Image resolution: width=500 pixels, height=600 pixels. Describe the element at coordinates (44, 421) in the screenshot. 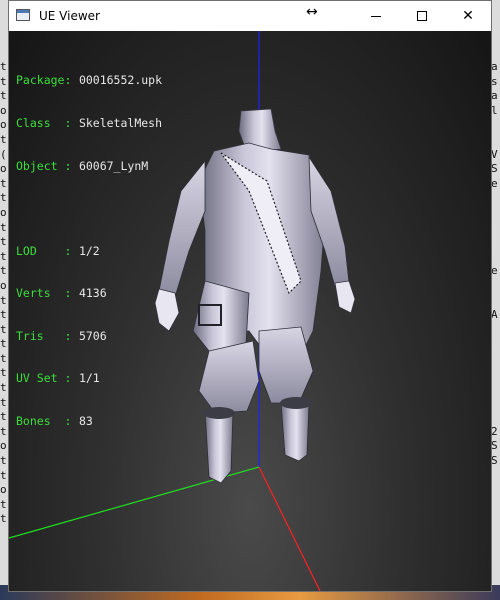

I see `bones-label: Bones :` at that location.